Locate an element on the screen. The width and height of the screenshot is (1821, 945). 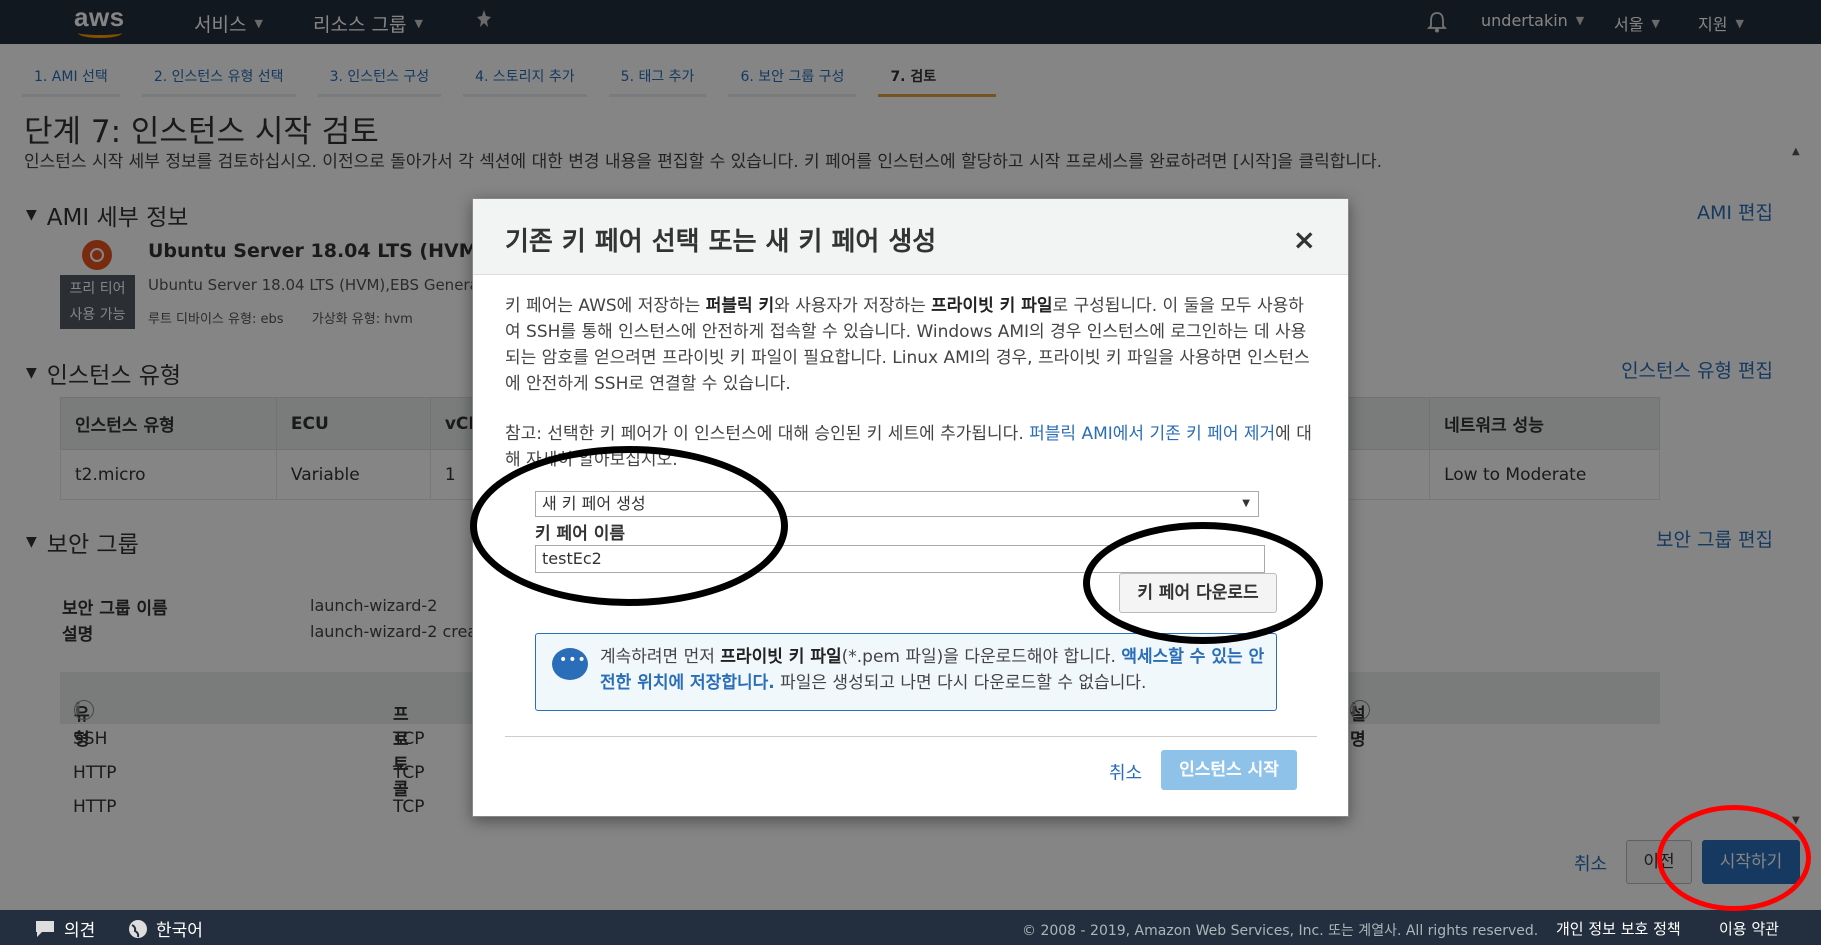
info-text: (*.pem 파일)을 다운로드해야 합니다. is located at coordinates (981, 657).